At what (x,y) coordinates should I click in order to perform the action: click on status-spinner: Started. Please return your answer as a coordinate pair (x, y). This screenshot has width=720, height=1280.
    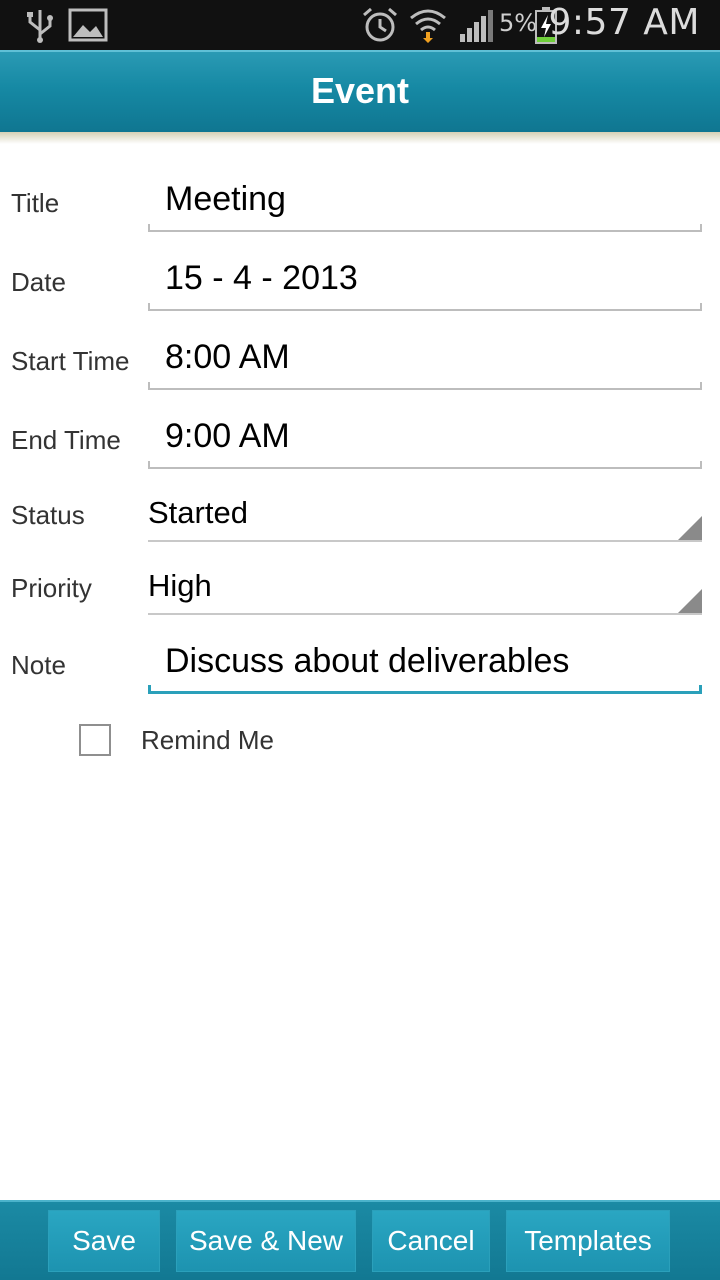
    Looking at the image, I should click on (425, 513).